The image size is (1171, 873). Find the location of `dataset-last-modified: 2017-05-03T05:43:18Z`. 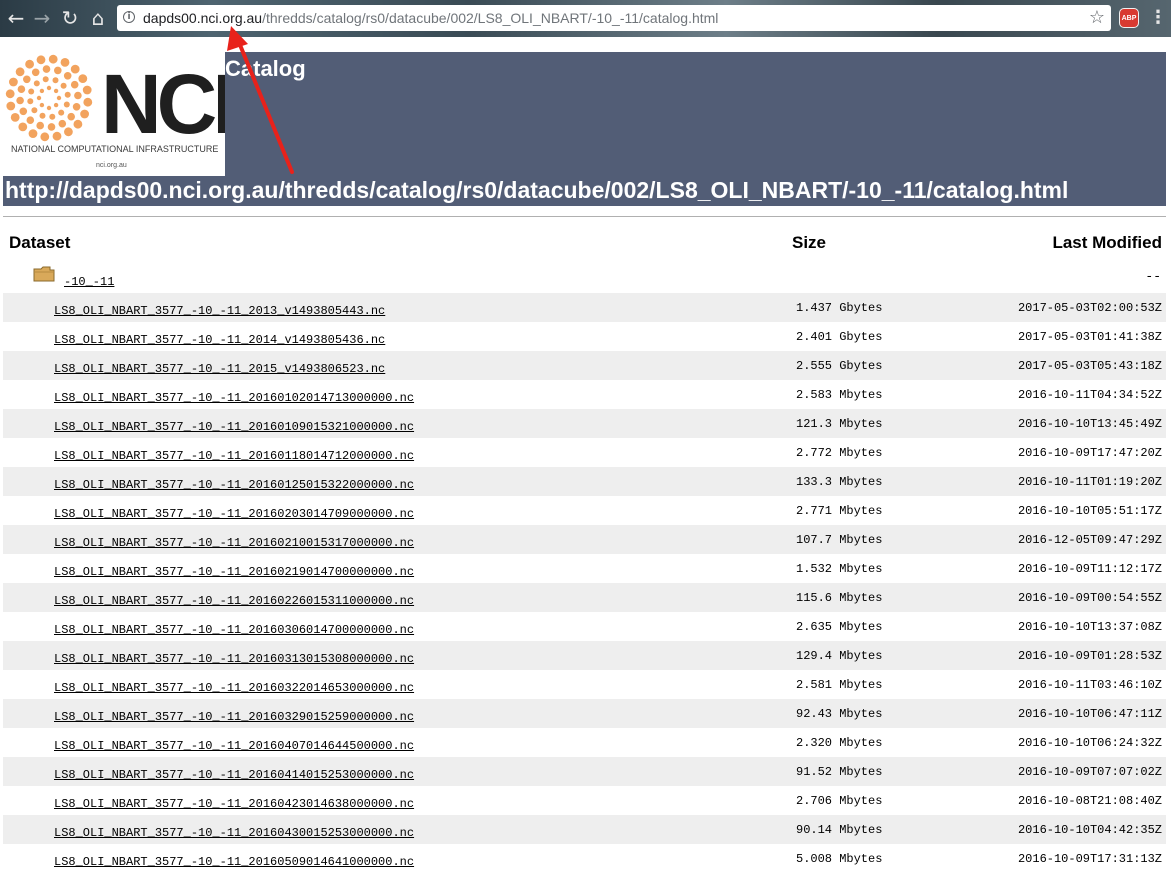

dataset-last-modified: 2017-05-03T05:43:18Z is located at coordinates (1089, 366).